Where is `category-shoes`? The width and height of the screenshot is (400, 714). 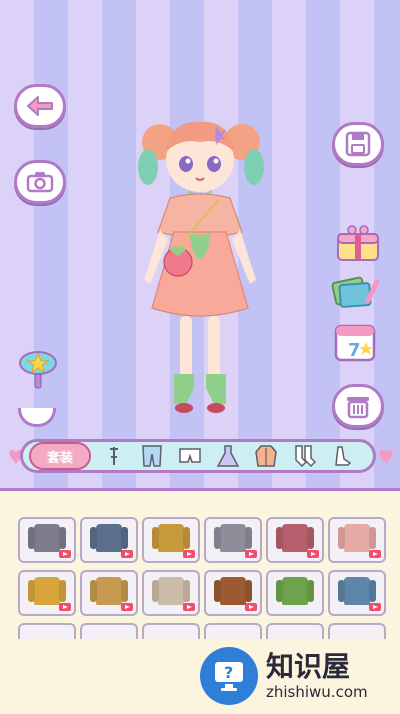
category-shoes is located at coordinates (342, 456).